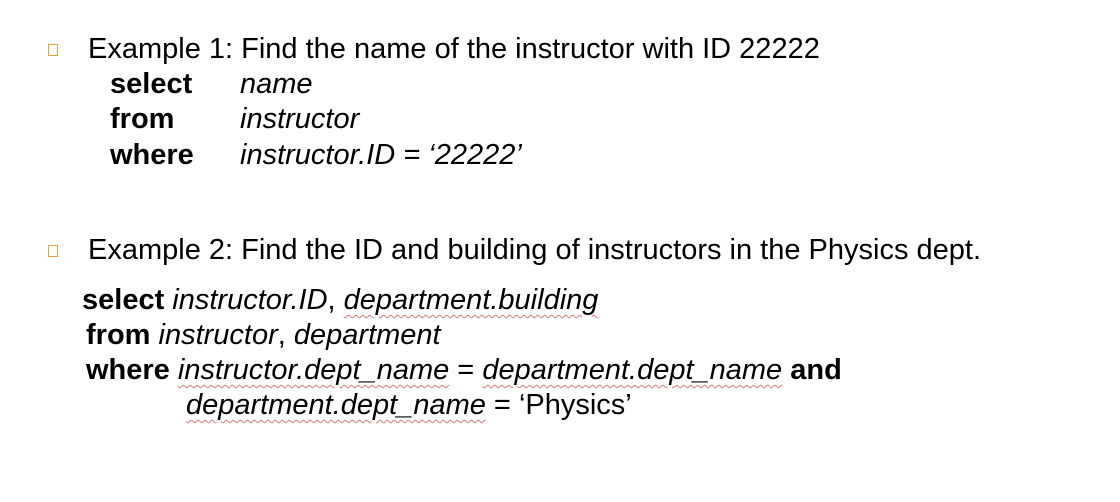  I want to click on select-attribute-id: instructor.ID, so click(250, 300).